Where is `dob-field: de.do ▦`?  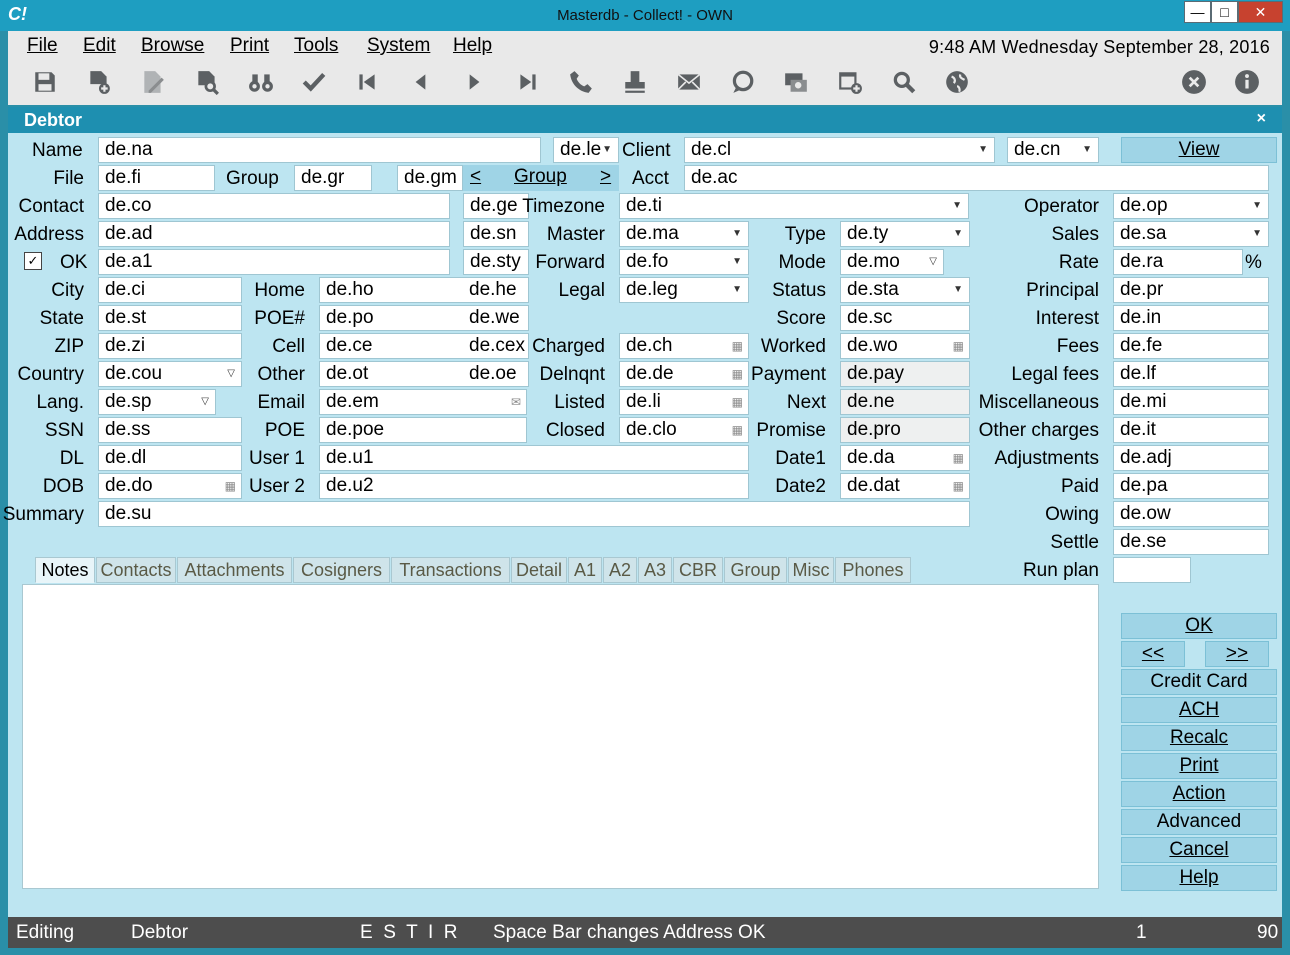 dob-field: de.do ▦ is located at coordinates (170, 486).